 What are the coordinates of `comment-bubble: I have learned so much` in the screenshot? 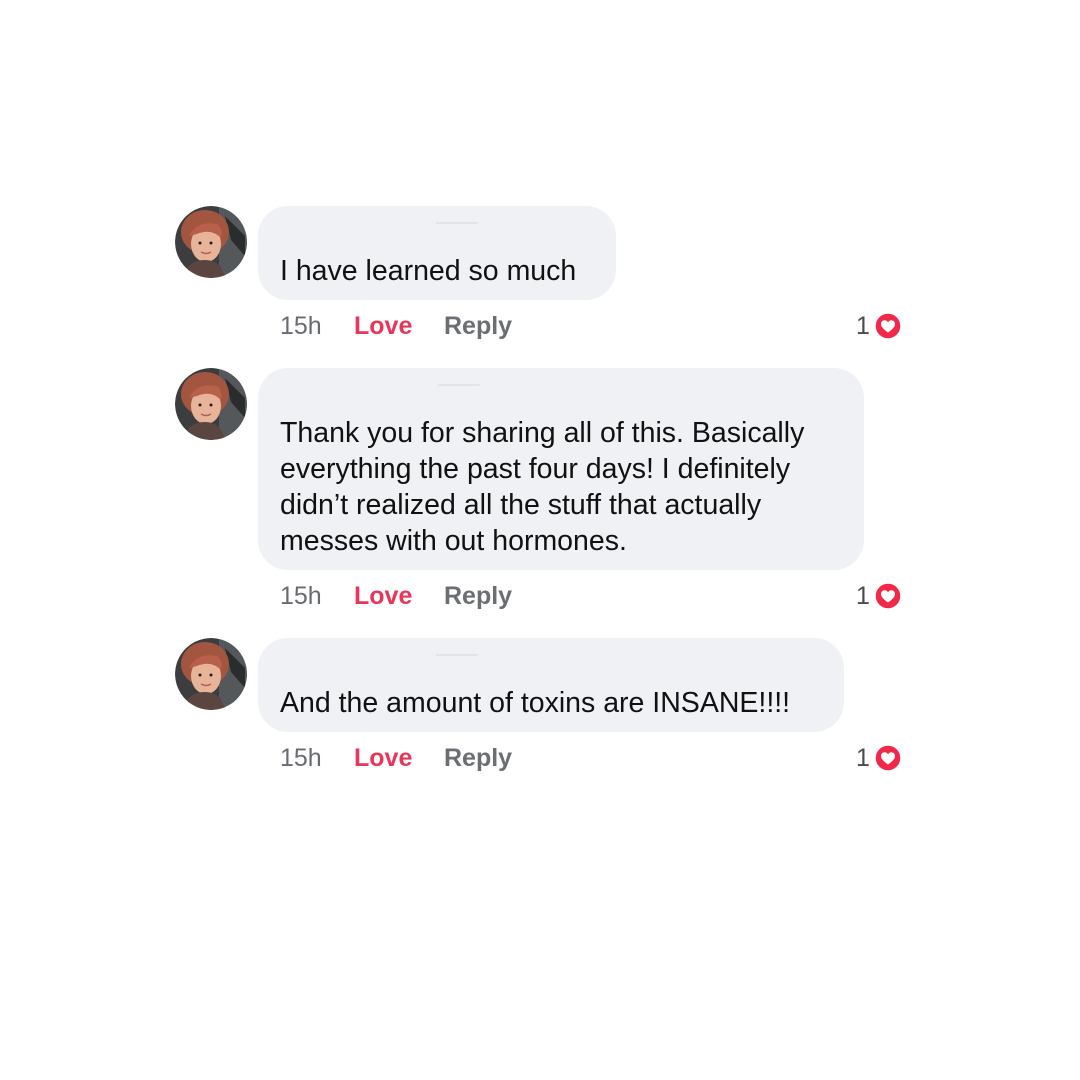 It's located at (437, 253).